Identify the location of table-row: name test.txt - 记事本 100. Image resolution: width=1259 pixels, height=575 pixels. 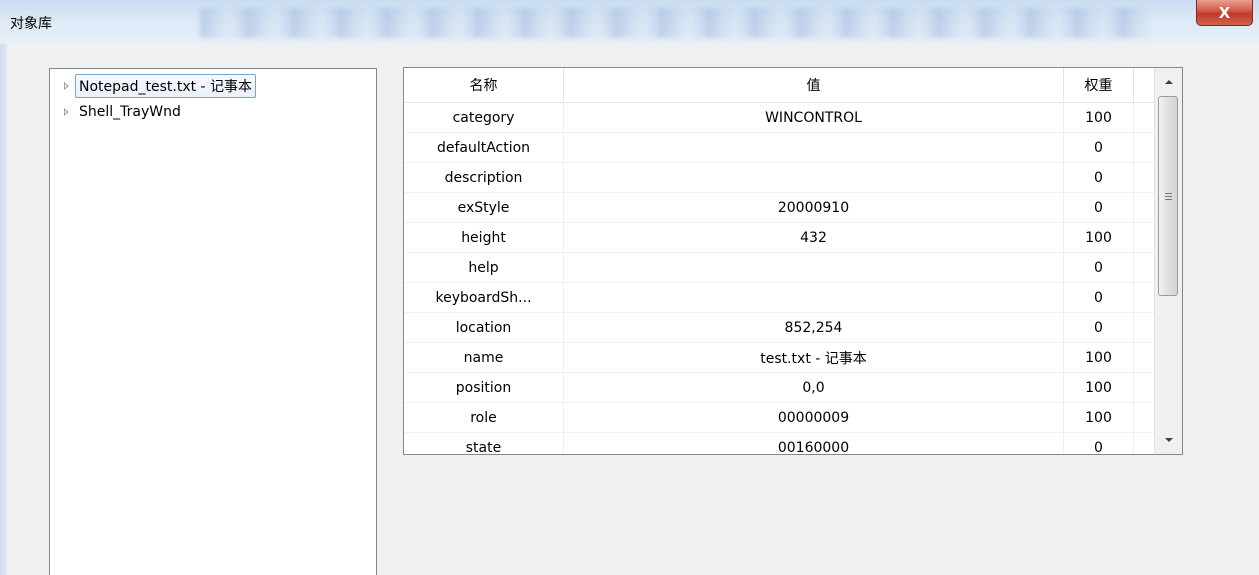
(779, 358).